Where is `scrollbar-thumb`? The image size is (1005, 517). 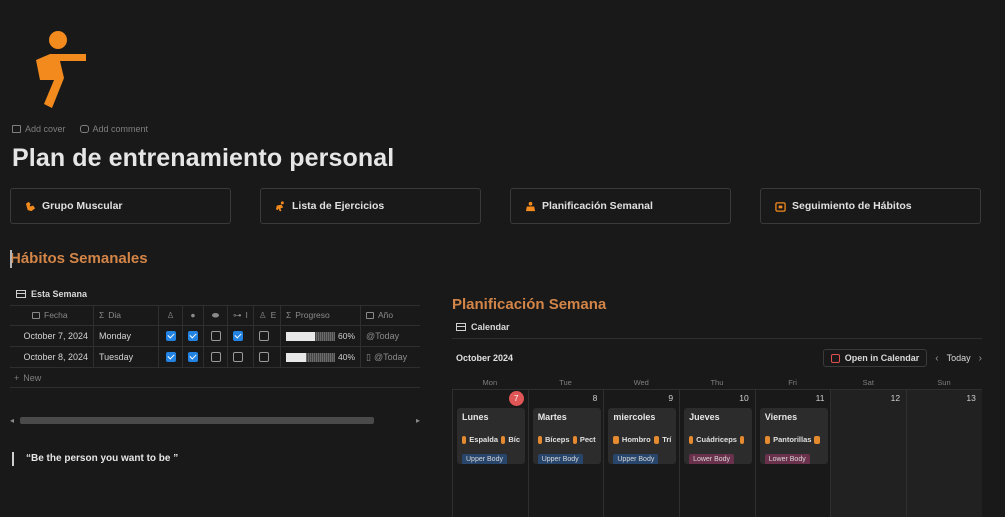
scrollbar-thumb is located at coordinates (197, 420).